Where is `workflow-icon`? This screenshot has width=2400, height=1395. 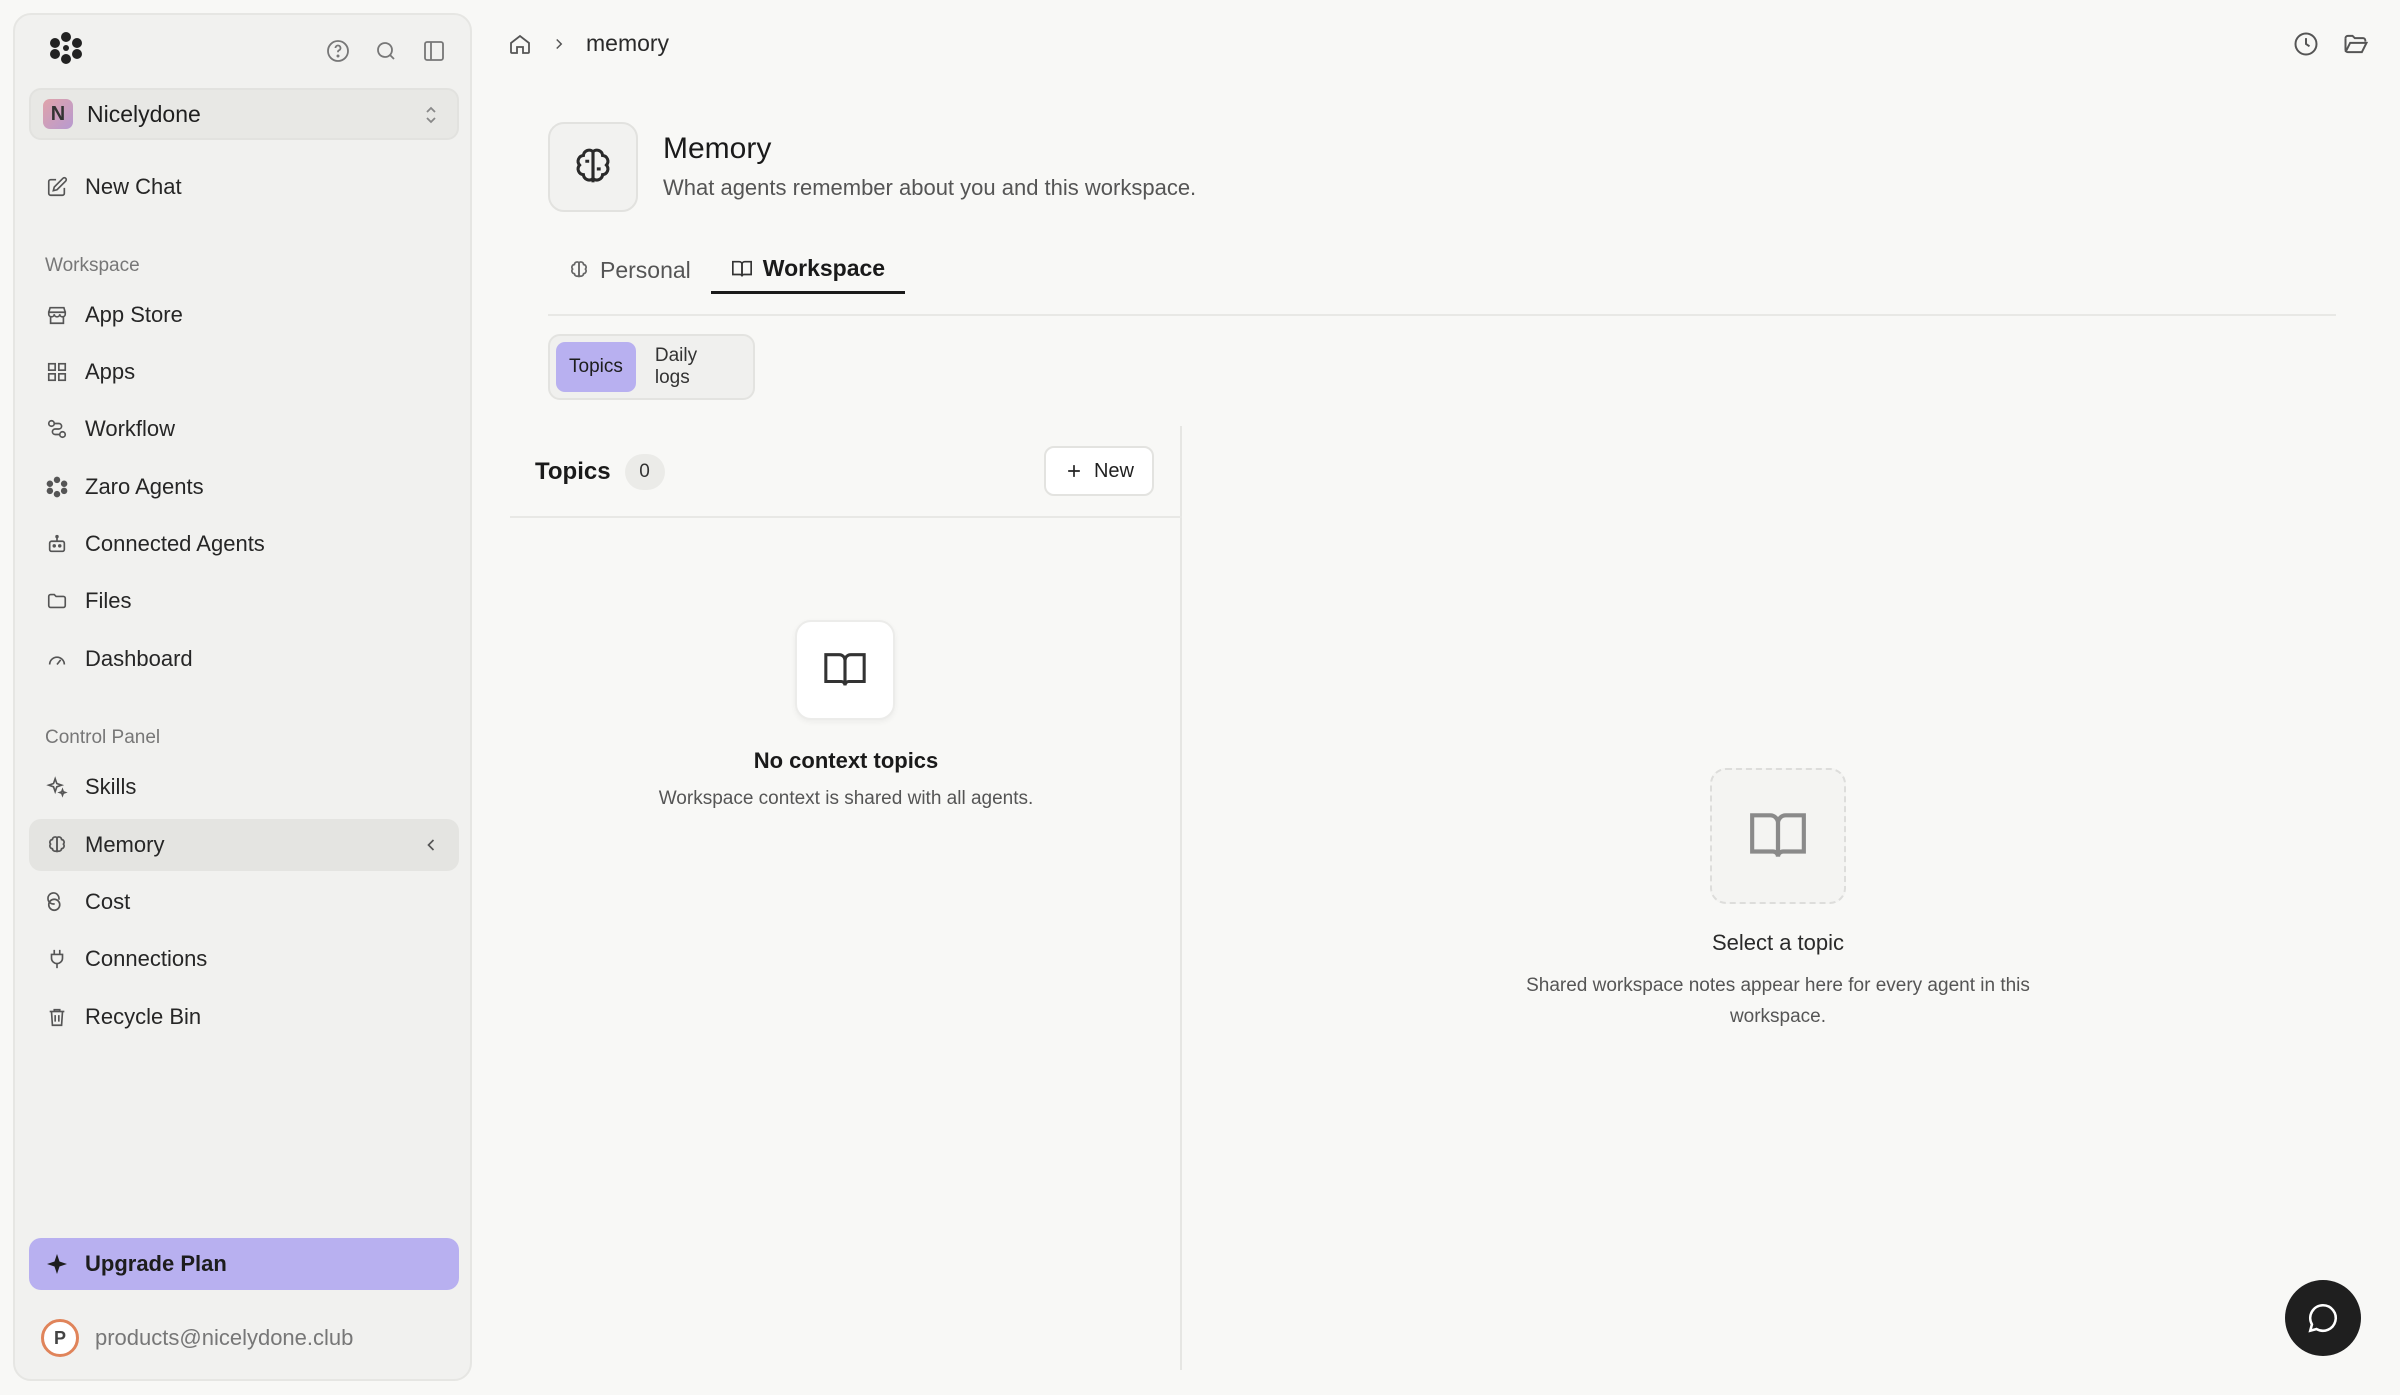 workflow-icon is located at coordinates (57, 429).